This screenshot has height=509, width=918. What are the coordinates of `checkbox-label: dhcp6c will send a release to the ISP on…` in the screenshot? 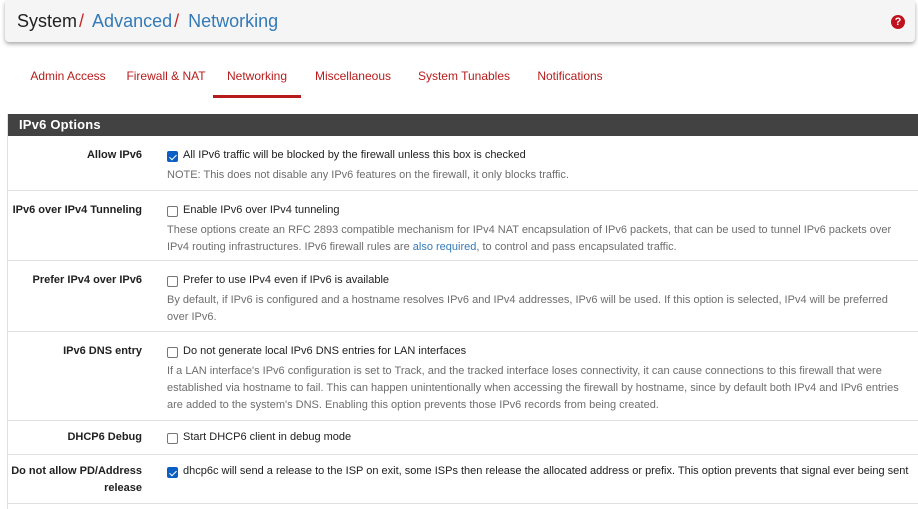 It's located at (546, 471).